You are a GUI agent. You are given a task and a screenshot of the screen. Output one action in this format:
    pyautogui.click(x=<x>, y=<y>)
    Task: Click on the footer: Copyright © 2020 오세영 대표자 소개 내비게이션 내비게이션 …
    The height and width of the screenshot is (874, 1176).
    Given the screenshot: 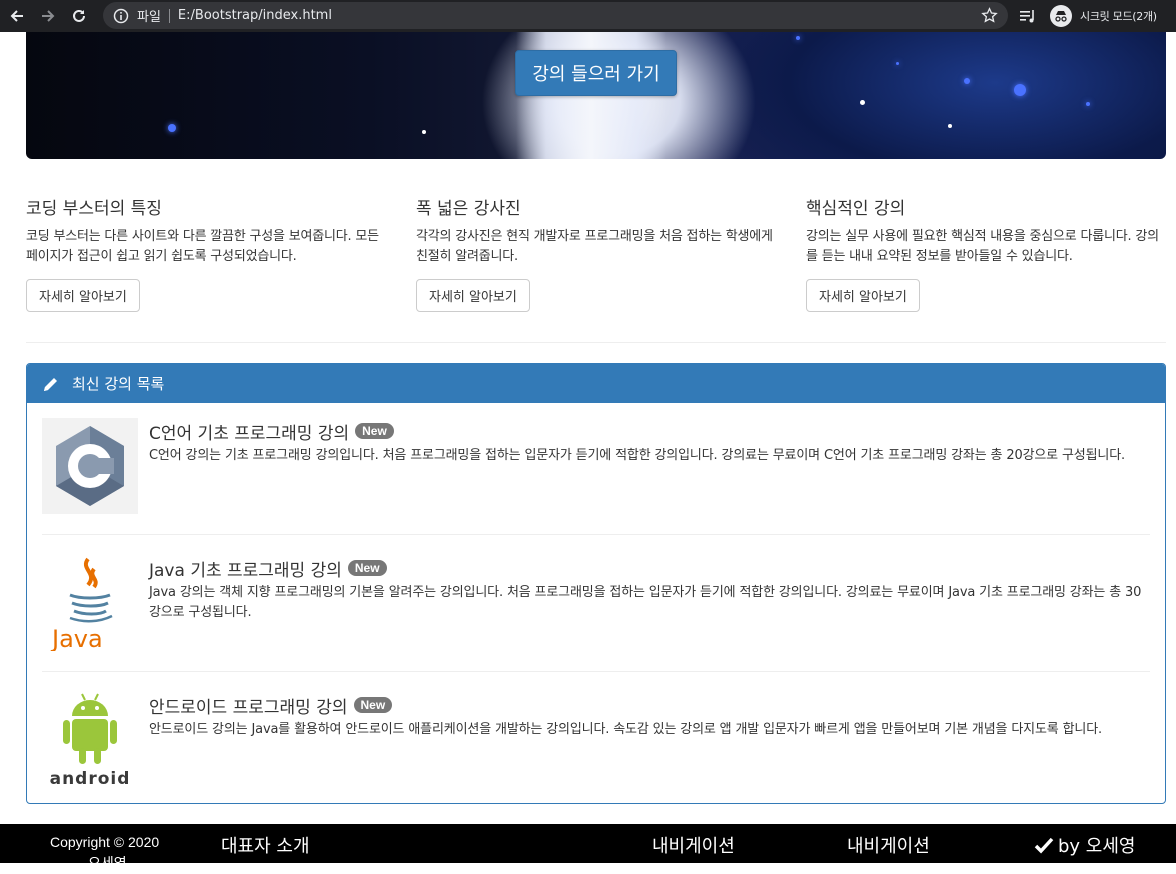 What is the action you would take?
    pyautogui.click(x=588, y=848)
    